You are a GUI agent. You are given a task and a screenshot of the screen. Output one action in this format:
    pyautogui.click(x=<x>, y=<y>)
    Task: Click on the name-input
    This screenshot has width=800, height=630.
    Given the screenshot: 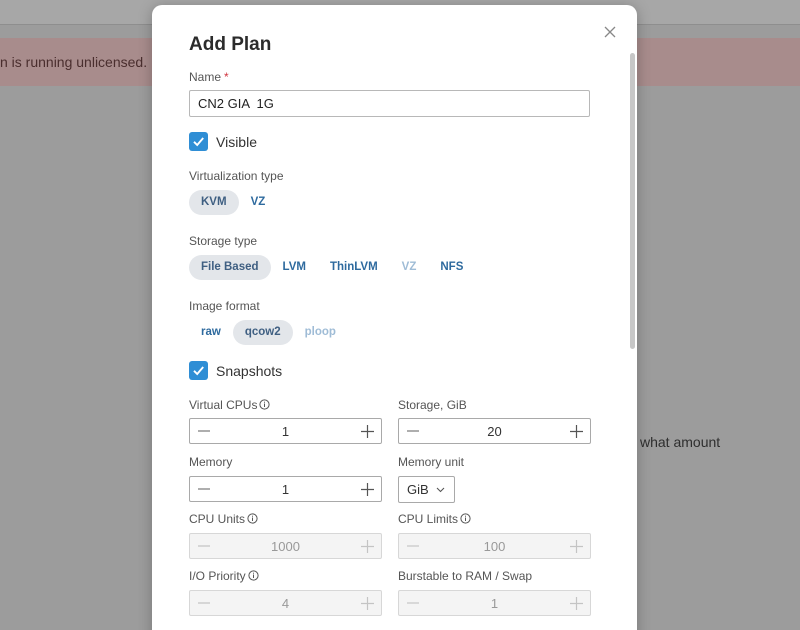 What is the action you would take?
    pyautogui.click(x=389, y=103)
    